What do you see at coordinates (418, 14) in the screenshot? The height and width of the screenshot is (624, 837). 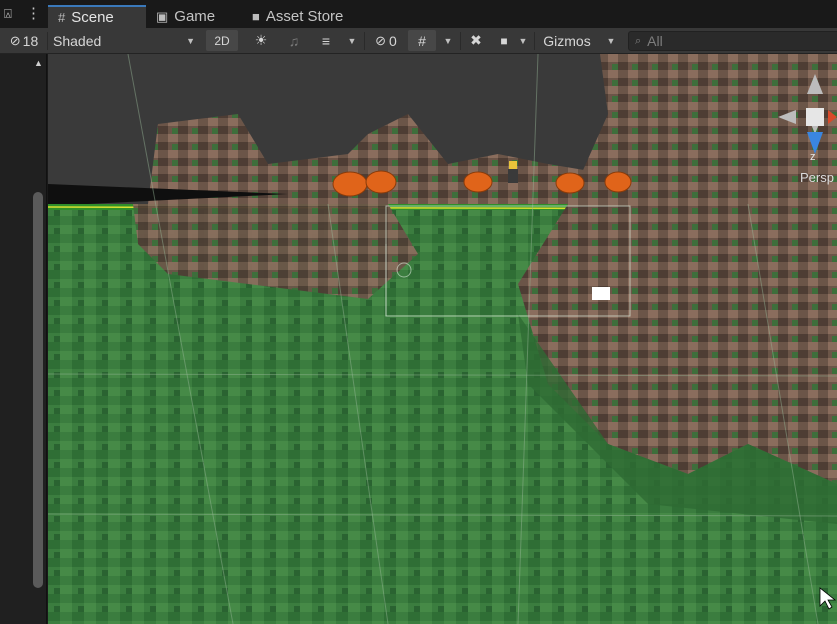 I see `editor-tab-strip: ⍓ ⋮ # Scene ▣ Game ■ Asset Store` at bounding box center [418, 14].